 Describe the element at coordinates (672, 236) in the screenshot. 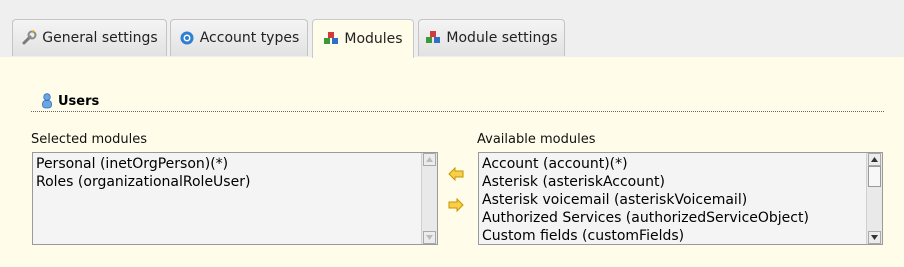

I see `list-item: Custom fields (customFields)` at that location.